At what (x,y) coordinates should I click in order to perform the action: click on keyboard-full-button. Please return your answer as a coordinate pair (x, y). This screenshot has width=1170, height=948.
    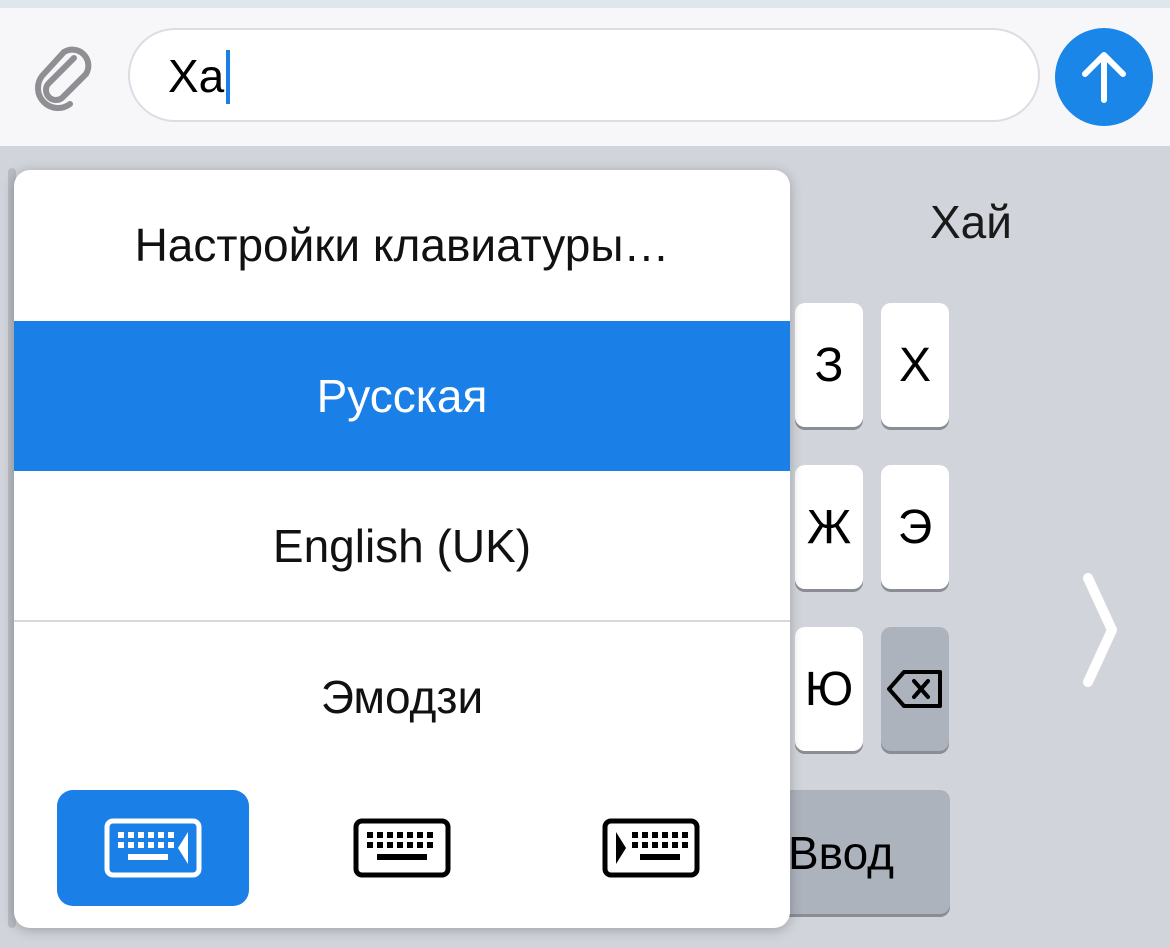
    Looking at the image, I should click on (402, 848).